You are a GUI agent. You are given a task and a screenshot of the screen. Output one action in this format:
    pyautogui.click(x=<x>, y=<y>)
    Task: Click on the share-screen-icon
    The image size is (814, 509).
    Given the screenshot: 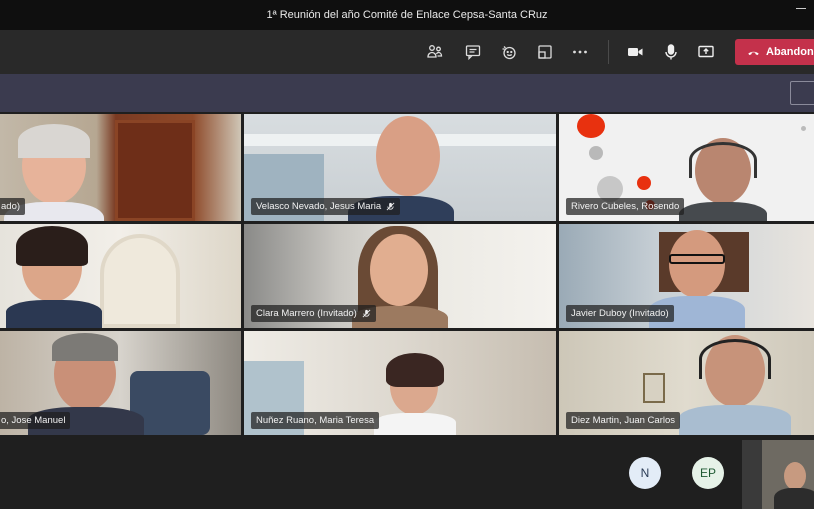 What is the action you would take?
    pyautogui.click(x=706, y=52)
    